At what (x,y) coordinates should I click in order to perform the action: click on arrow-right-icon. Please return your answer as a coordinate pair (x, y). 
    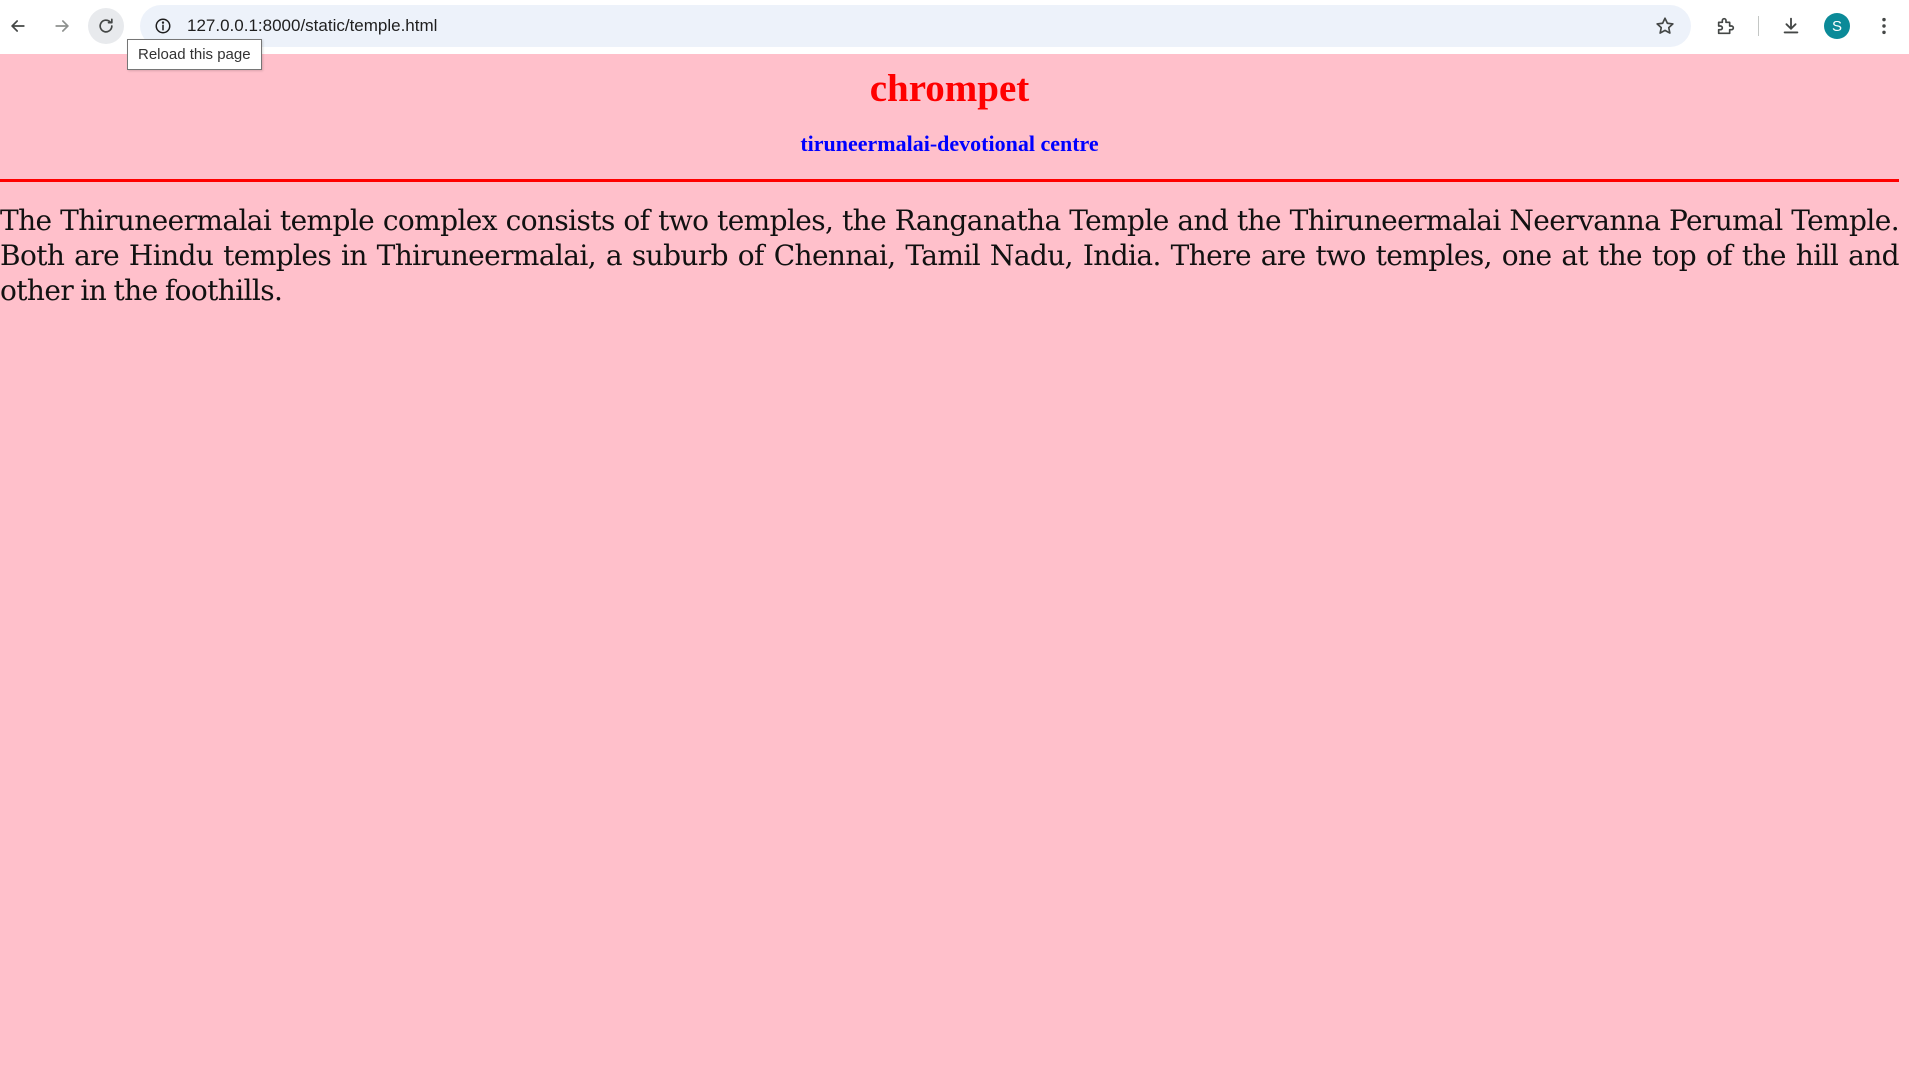
    Looking at the image, I should click on (62, 26).